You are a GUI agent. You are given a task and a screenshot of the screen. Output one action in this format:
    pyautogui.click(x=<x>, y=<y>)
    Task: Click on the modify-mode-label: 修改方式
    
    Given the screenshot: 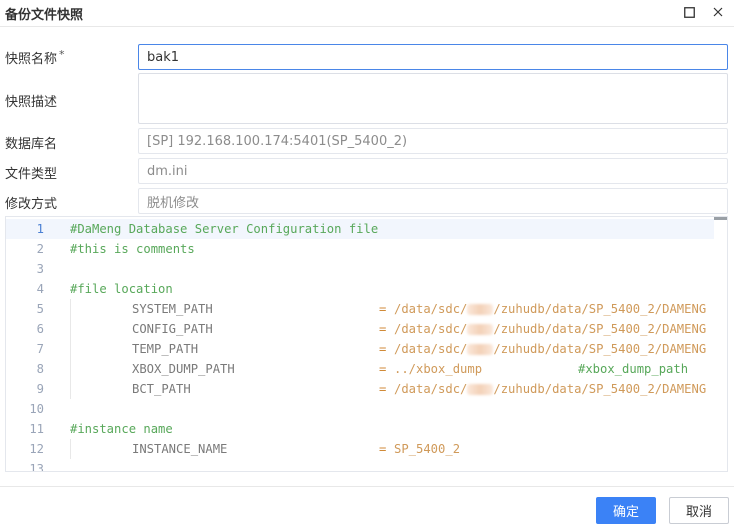 What is the action you would take?
    pyautogui.click(x=31, y=204)
    